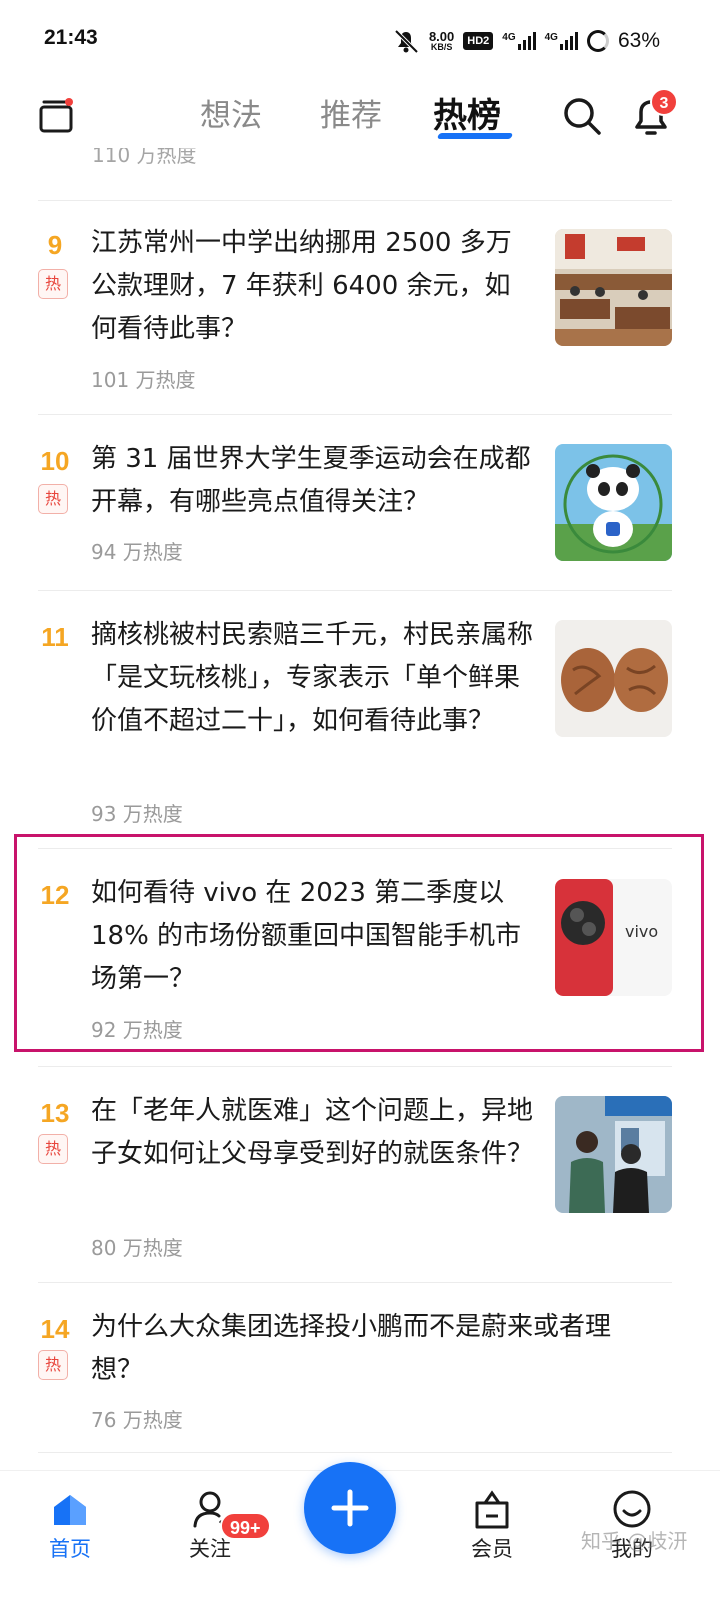 Image resolution: width=720 pixels, height=1607 pixels. Describe the element at coordinates (359, 943) in the screenshot. I see `highlight-annotation-box` at that location.